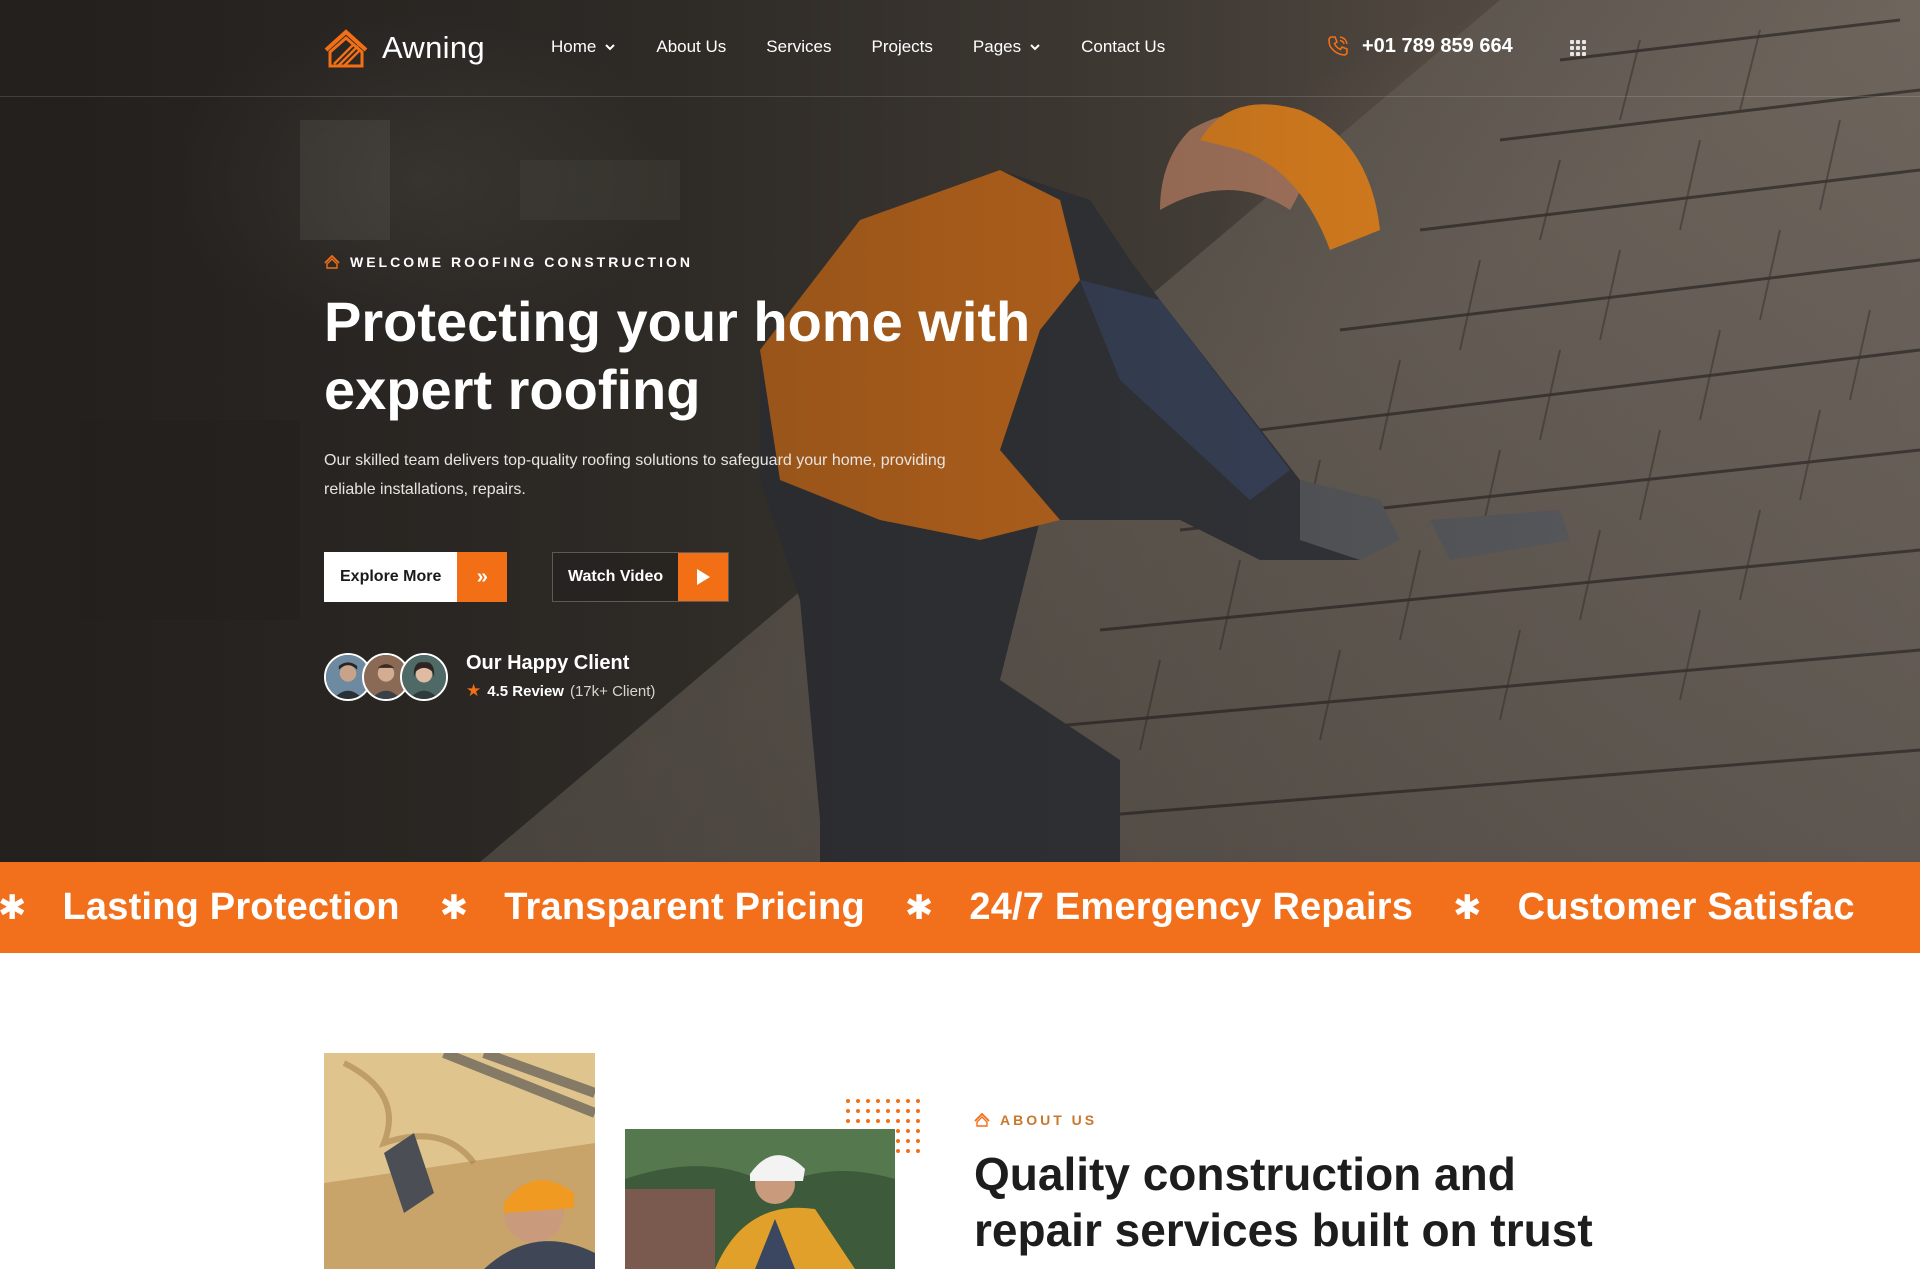  I want to click on avatar, so click(424, 676).